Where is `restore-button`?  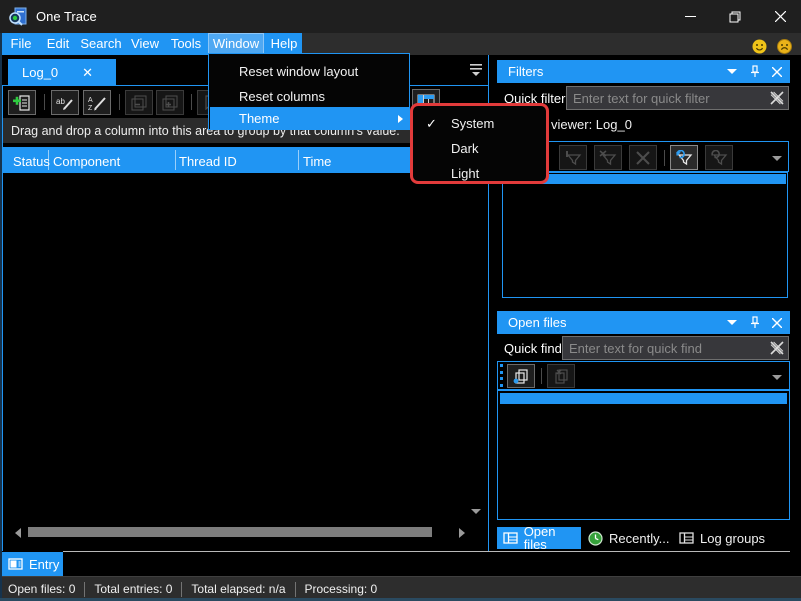 restore-button is located at coordinates (735, 16).